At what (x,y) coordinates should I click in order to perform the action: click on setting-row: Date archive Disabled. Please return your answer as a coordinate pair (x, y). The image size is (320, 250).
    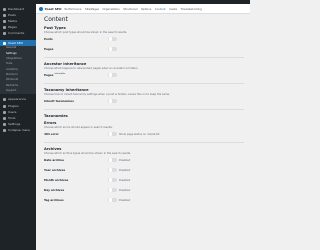
    Looking at the image, I should click on (144, 160).